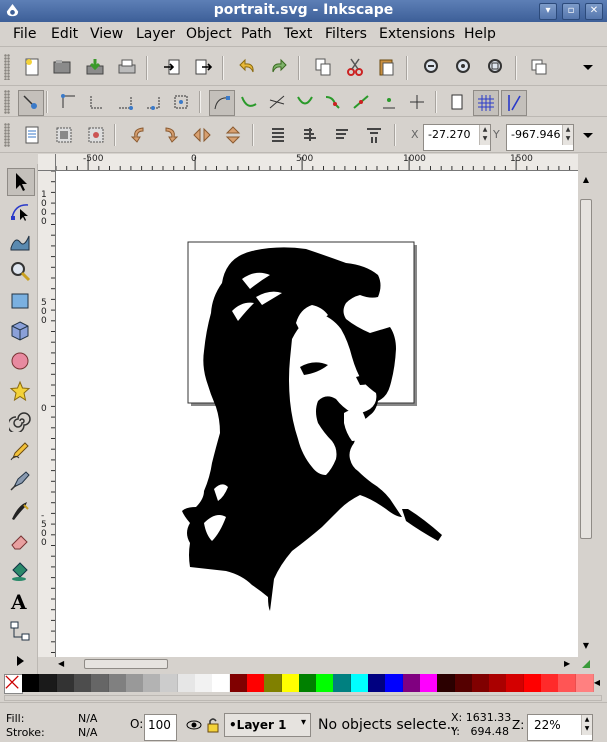 The width and height of the screenshot is (607, 742). I want to click on connector-tool-icon, so click(20, 631).